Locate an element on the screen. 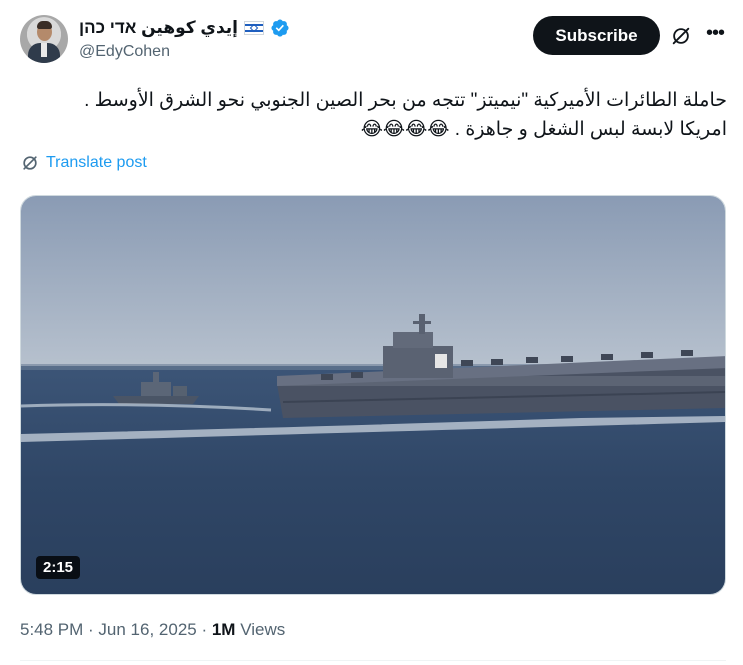  author-display-name: إيدي كوهين אדי כהן is located at coordinates (158, 28).